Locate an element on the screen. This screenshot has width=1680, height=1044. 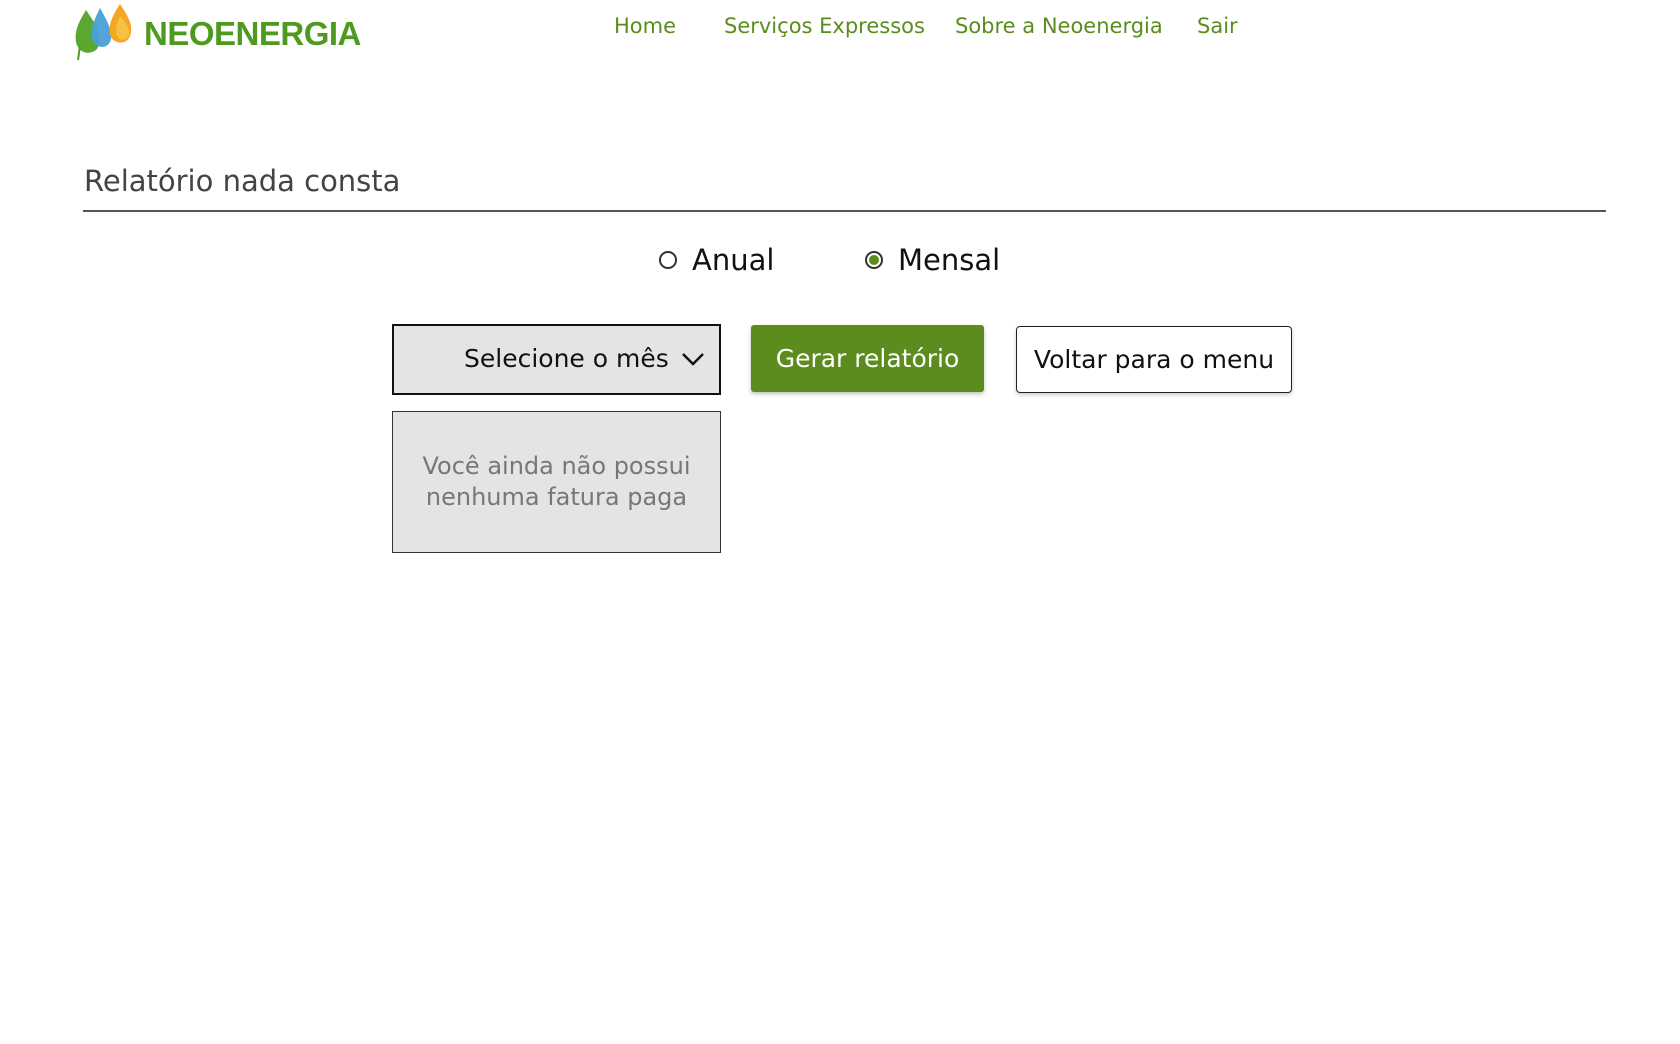
nav-sair: Sair is located at coordinates (1217, 26).